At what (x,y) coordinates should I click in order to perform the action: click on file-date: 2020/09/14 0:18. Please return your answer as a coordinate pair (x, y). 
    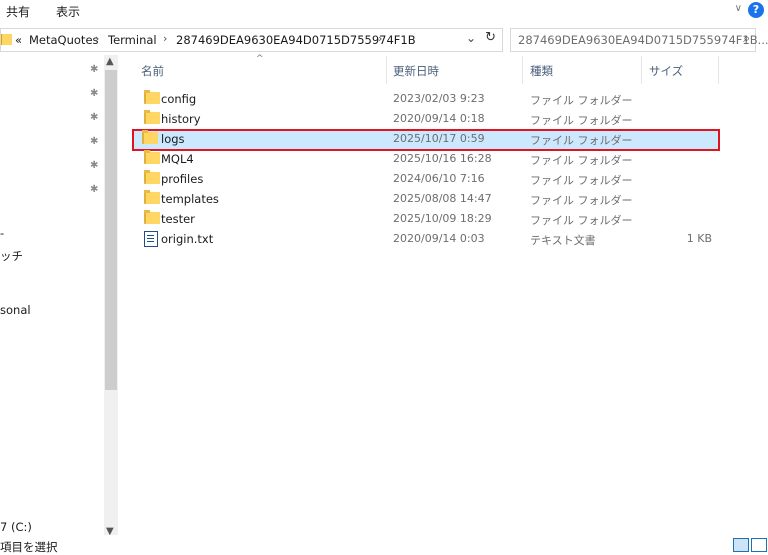
    Looking at the image, I should click on (439, 118).